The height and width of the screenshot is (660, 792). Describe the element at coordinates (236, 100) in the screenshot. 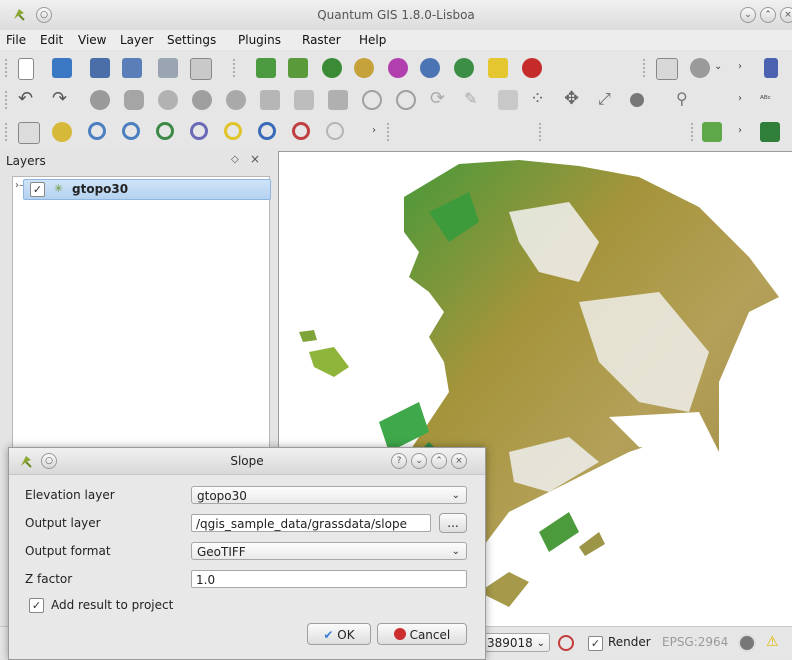

I see `delete-selected-icon` at that location.